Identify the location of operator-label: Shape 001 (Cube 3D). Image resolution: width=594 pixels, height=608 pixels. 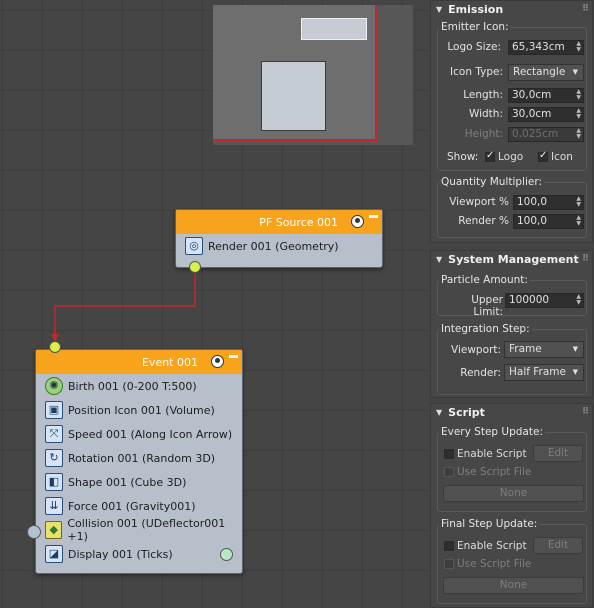
(127, 482).